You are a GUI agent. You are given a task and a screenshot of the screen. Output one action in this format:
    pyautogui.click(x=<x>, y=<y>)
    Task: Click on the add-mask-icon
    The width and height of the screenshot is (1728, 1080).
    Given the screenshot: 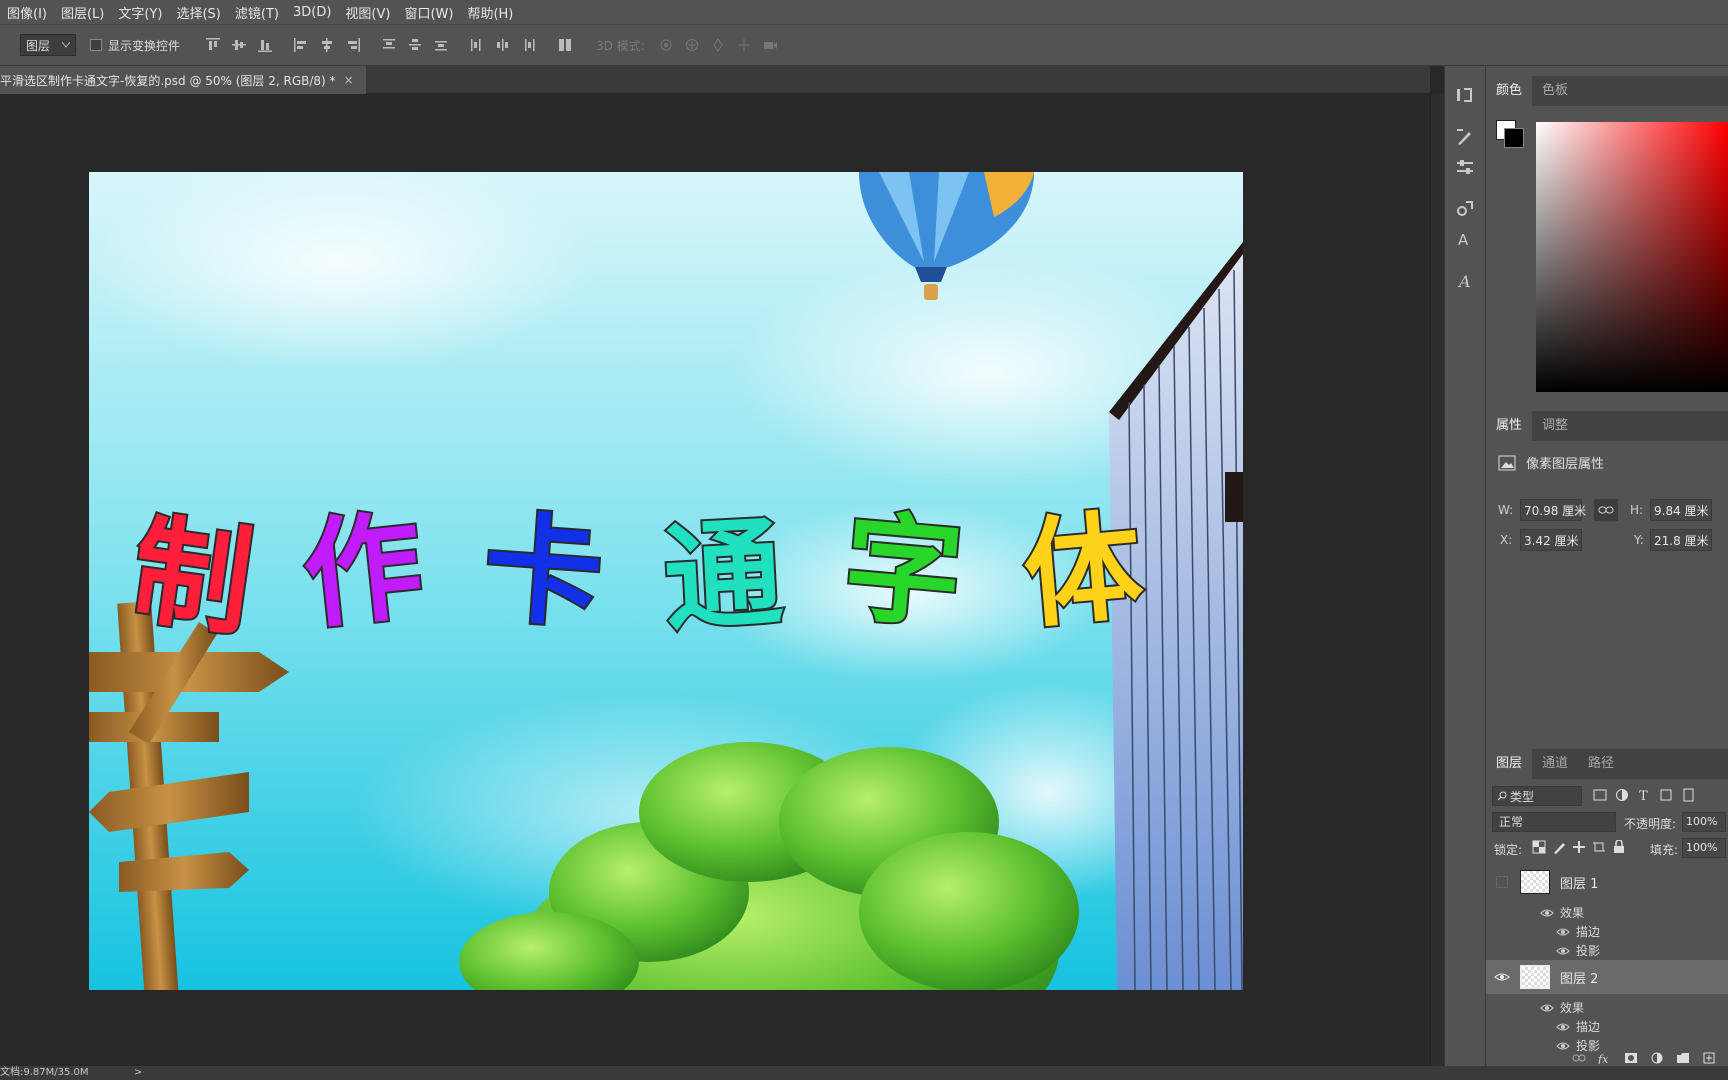 What is the action you would take?
    pyautogui.click(x=1631, y=1058)
    